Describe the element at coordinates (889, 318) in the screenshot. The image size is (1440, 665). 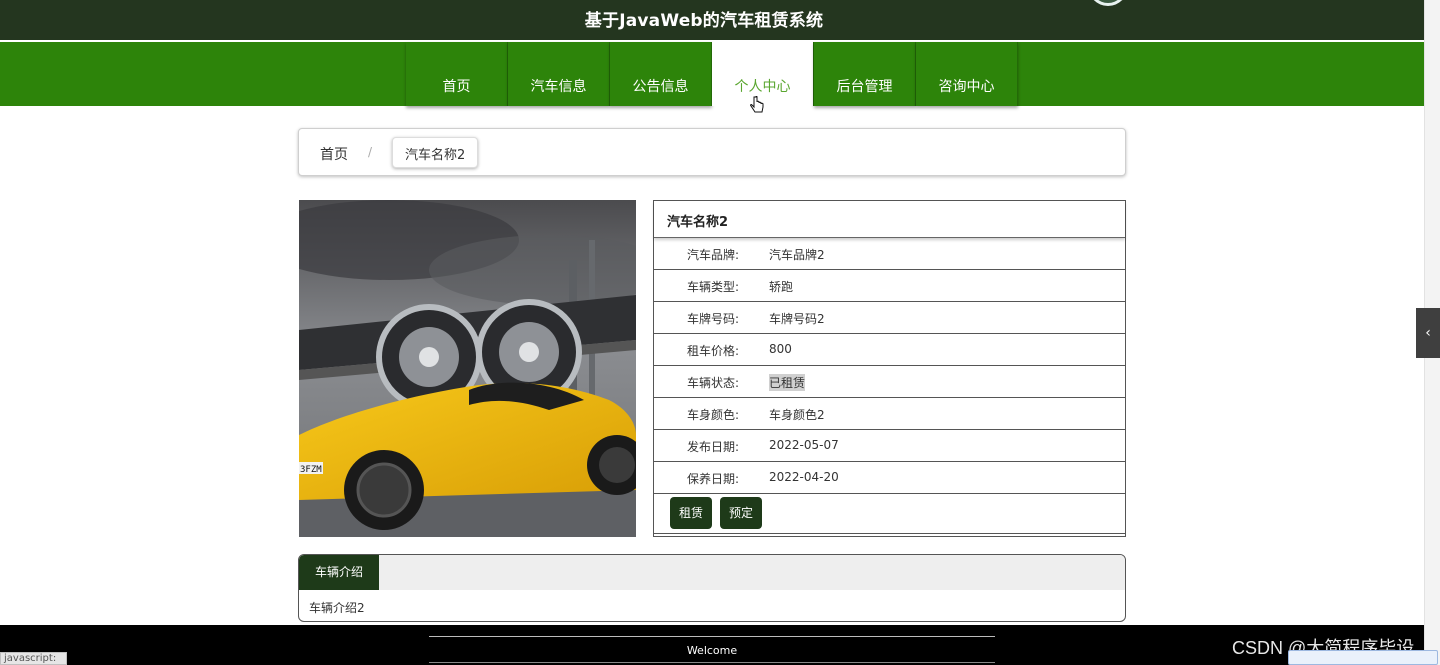
I see `detail-row-plate: 车牌号码: 车牌号码2` at that location.